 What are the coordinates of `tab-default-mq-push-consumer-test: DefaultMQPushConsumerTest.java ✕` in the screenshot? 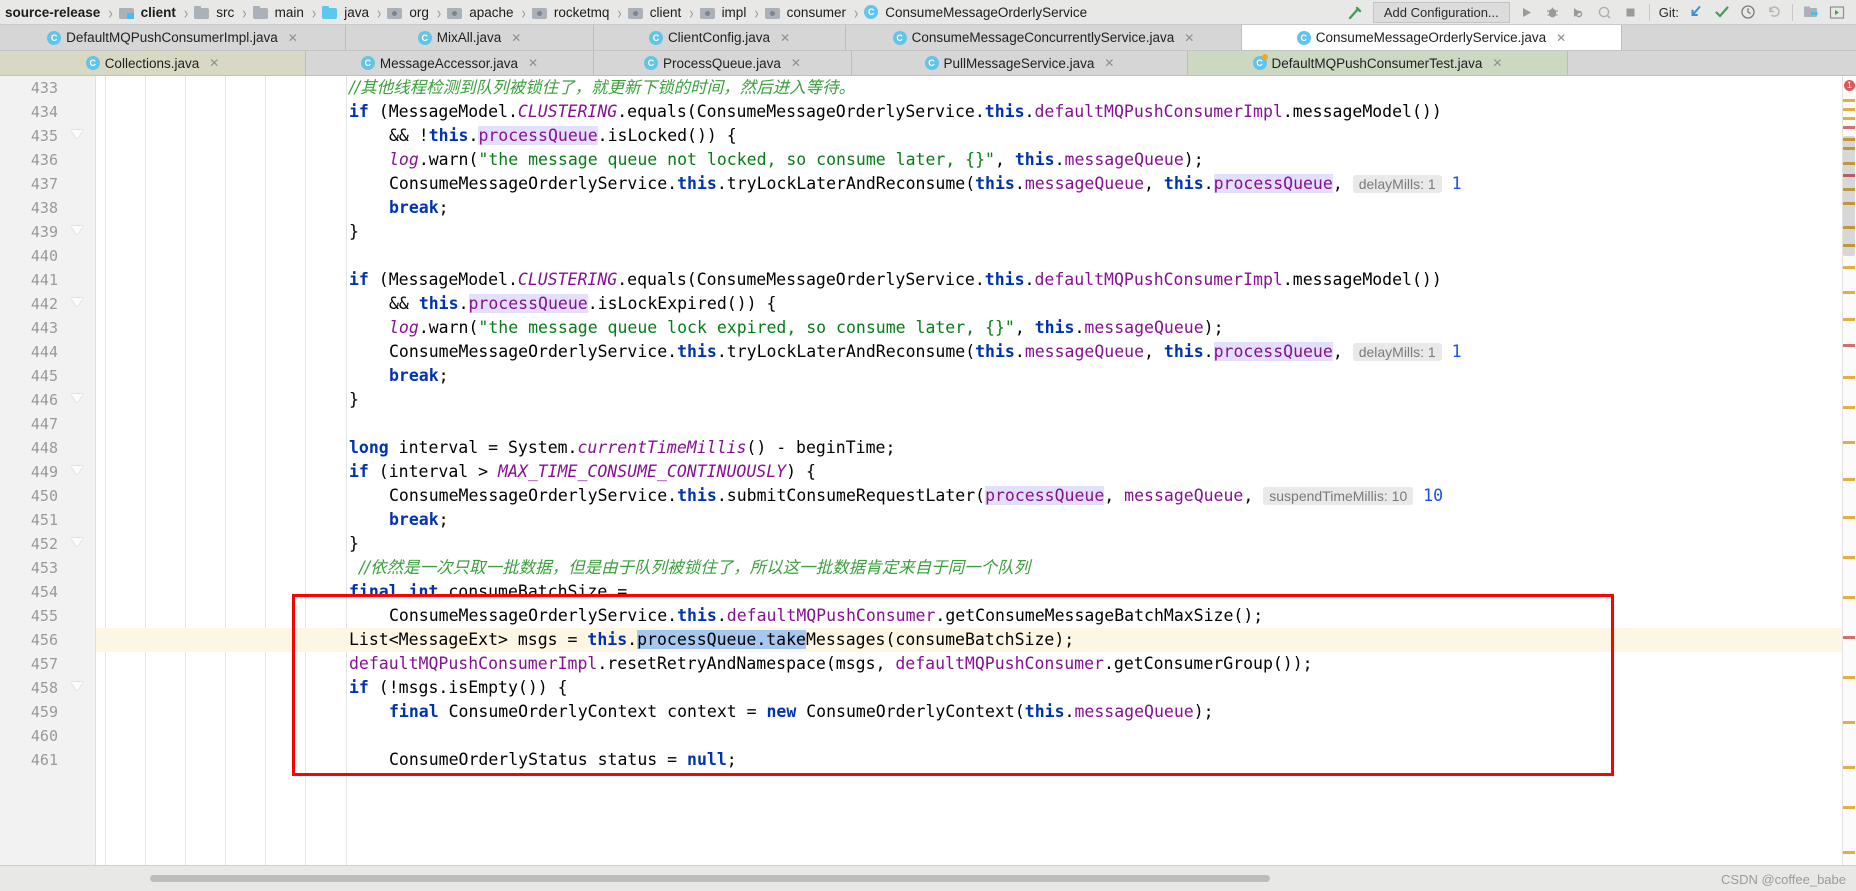 It's located at (1378, 63).